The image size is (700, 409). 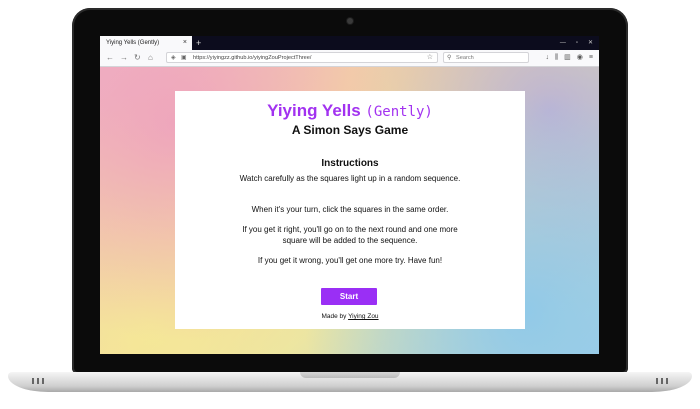 What do you see at coordinates (430, 58) in the screenshot?
I see `star-icon: ☆` at bounding box center [430, 58].